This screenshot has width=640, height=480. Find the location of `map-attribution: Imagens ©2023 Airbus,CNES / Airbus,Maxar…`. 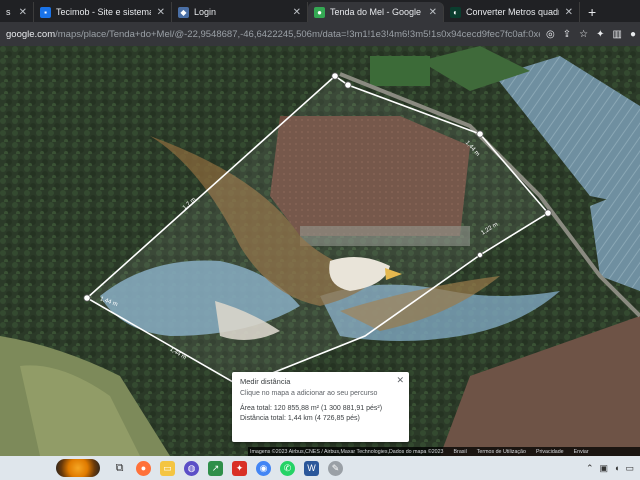

map-attribution: Imagens ©2023 Airbus,CNES / Airbus,Maxar… is located at coordinates (444, 451).